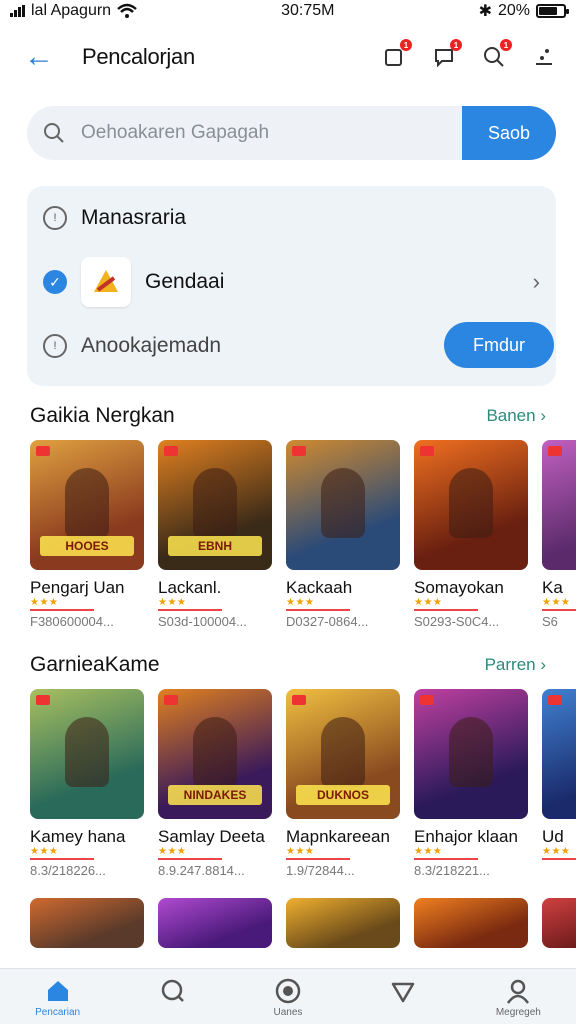 The width and height of the screenshot is (576, 1024). I want to click on battery-icon, so click(552, 11).